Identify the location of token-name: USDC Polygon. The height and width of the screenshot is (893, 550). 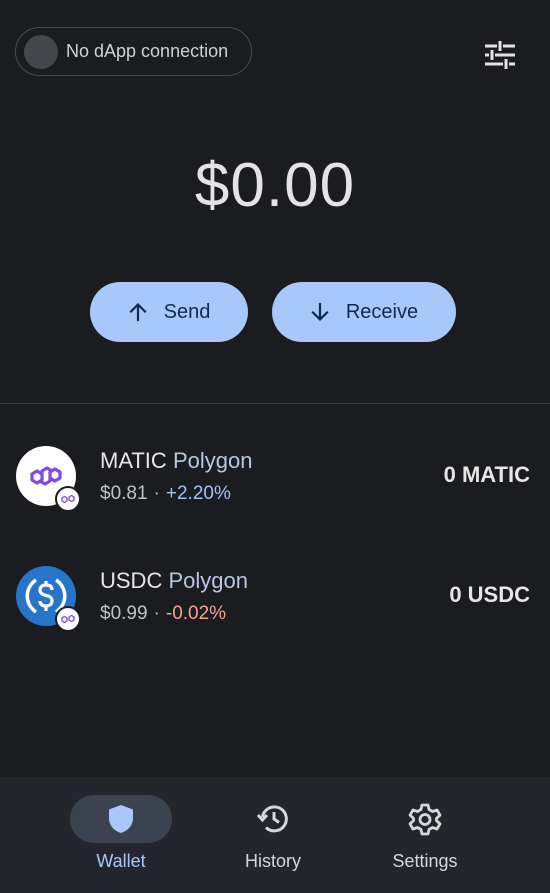
(174, 581).